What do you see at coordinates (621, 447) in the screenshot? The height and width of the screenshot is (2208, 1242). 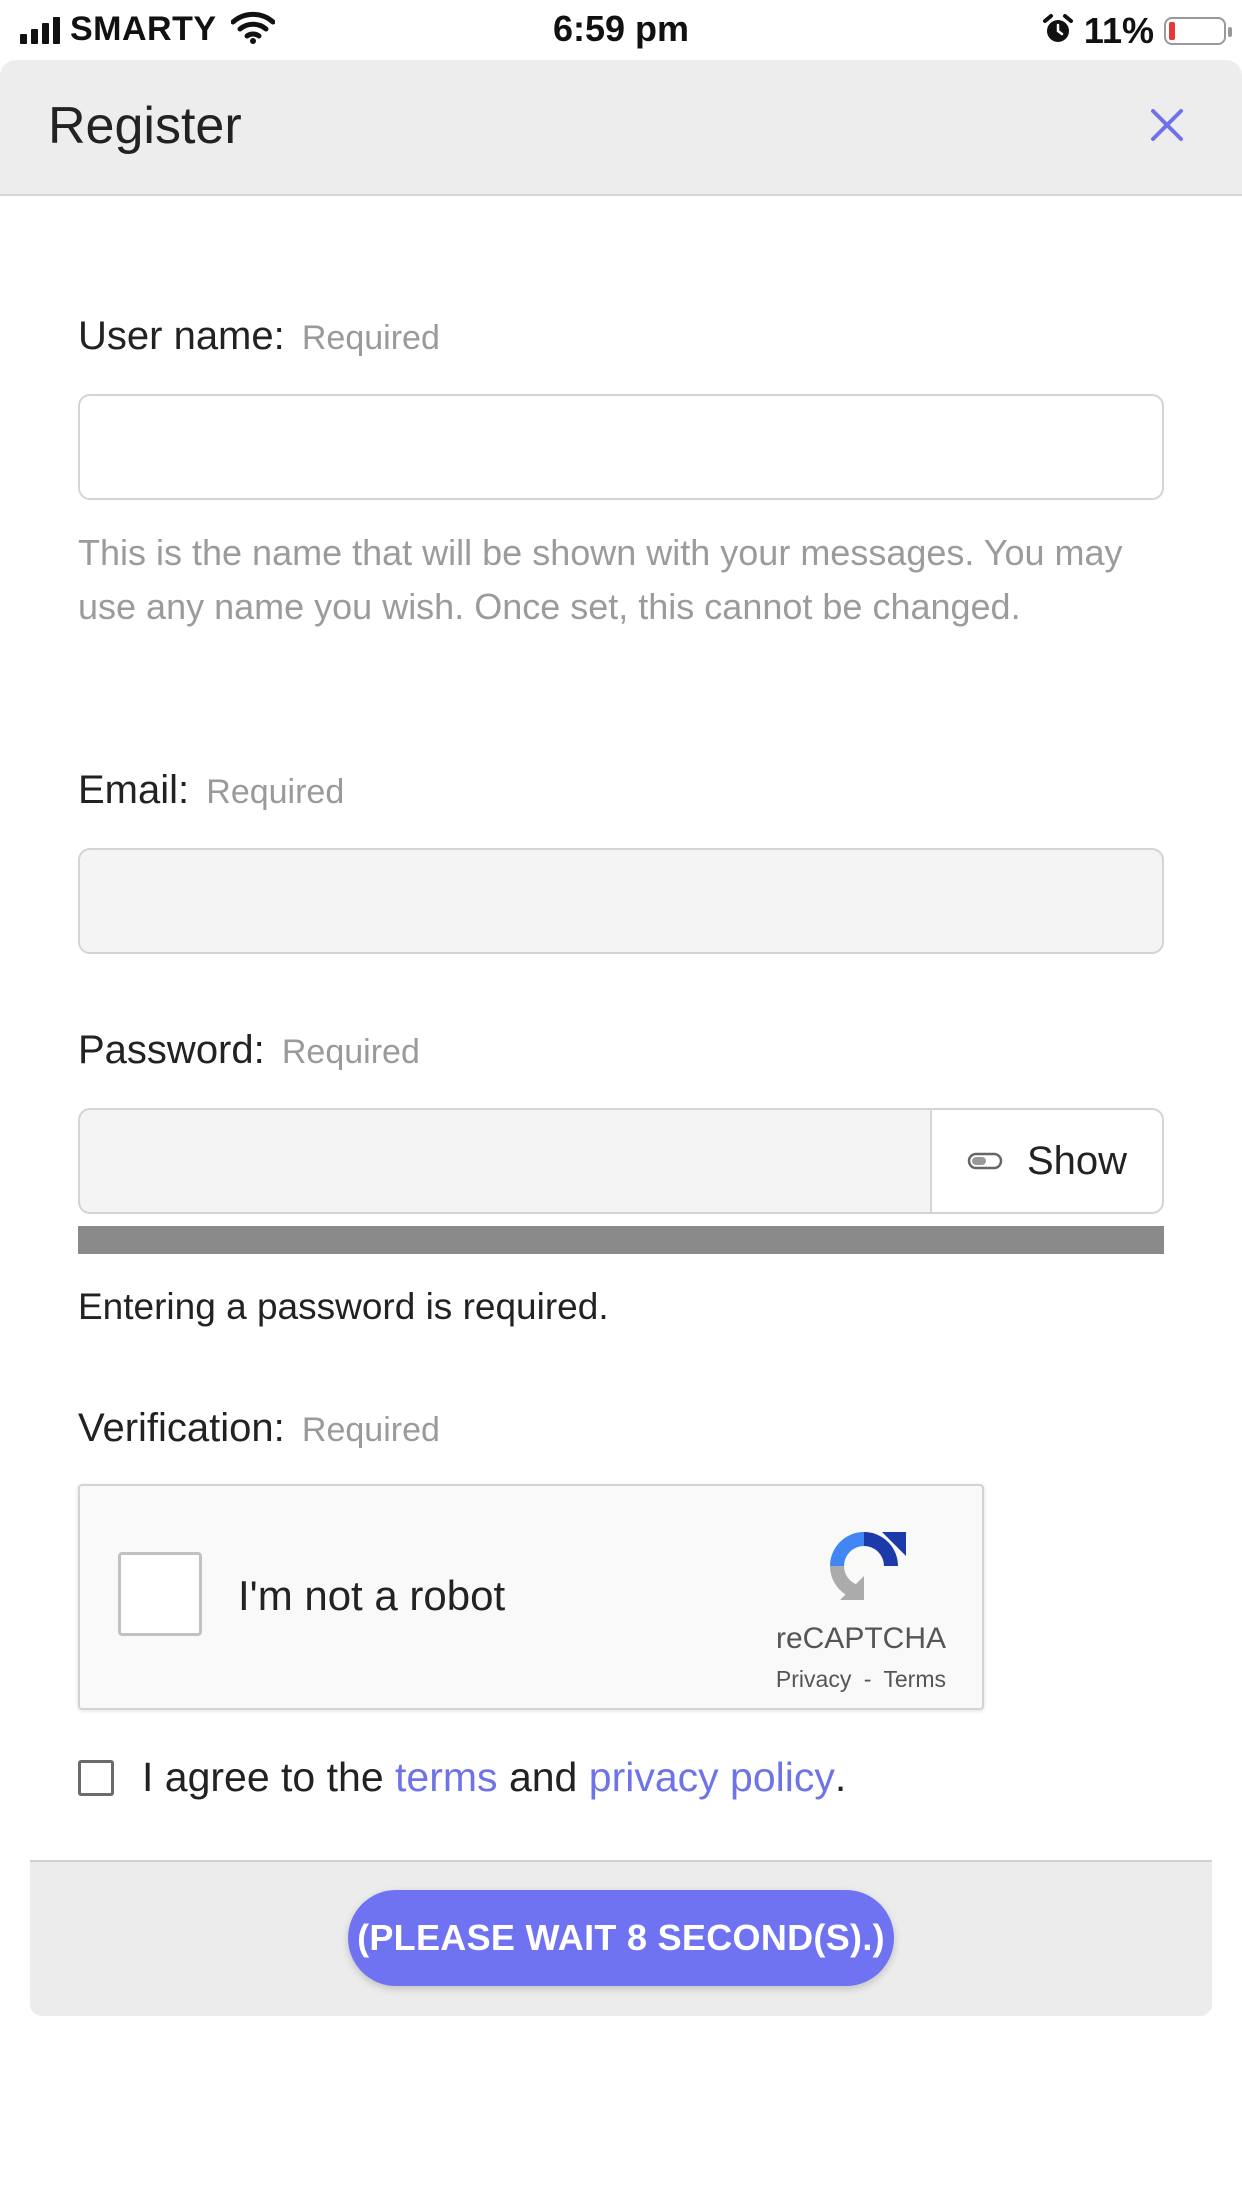 I see `username-input` at bounding box center [621, 447].